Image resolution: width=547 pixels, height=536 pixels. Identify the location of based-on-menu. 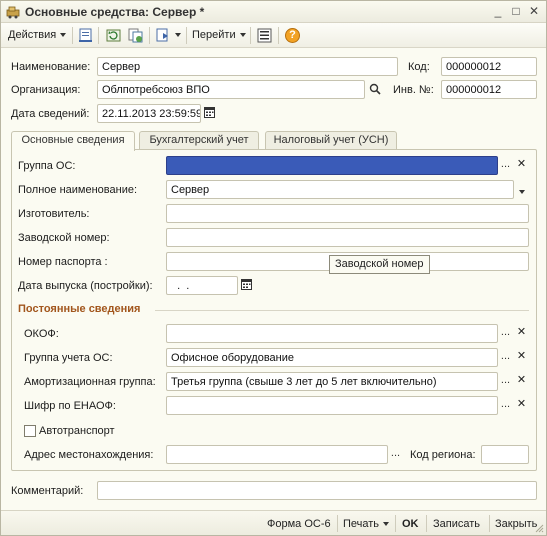
(168, 35).